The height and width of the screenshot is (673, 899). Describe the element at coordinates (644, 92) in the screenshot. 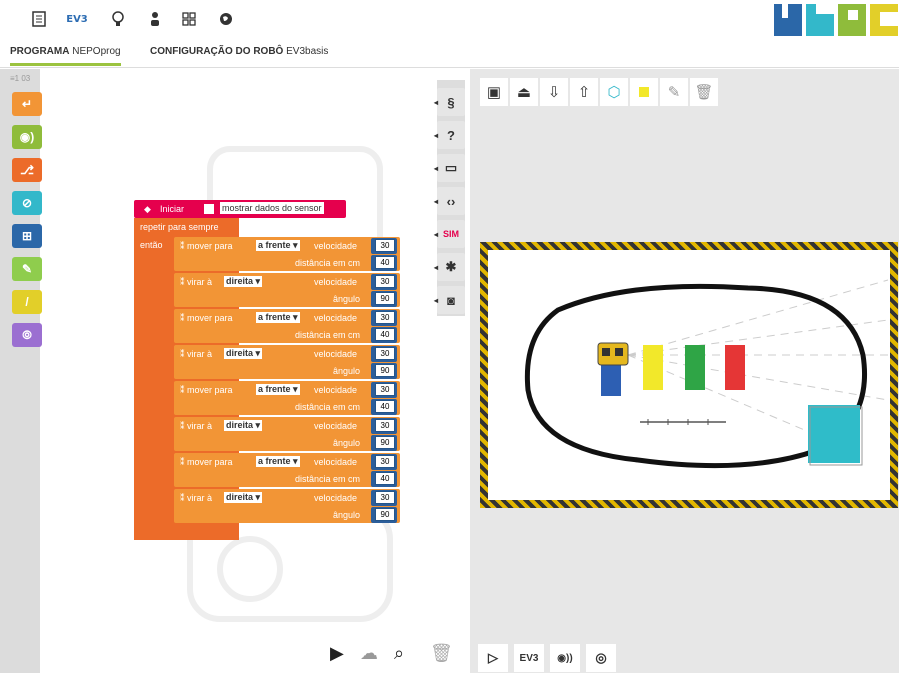

I see `yellow-square-icon` at that location.